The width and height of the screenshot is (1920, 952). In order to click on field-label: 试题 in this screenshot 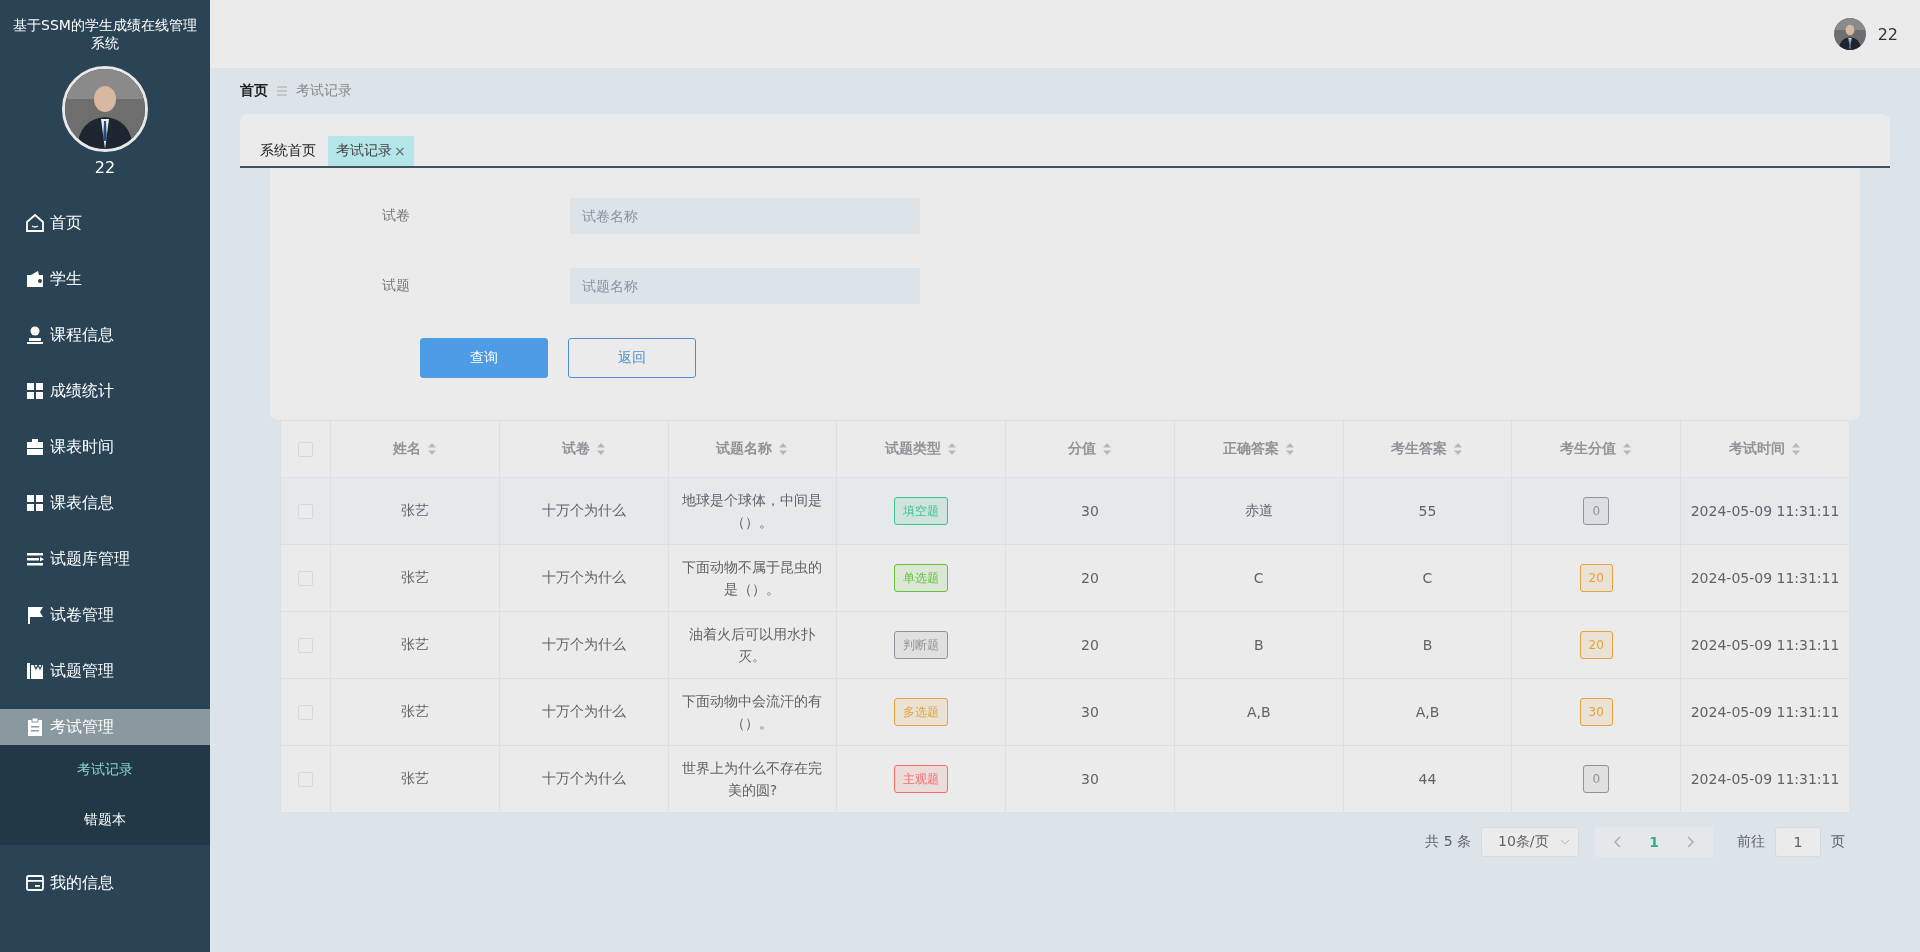, I will do `click(396, 286)`.